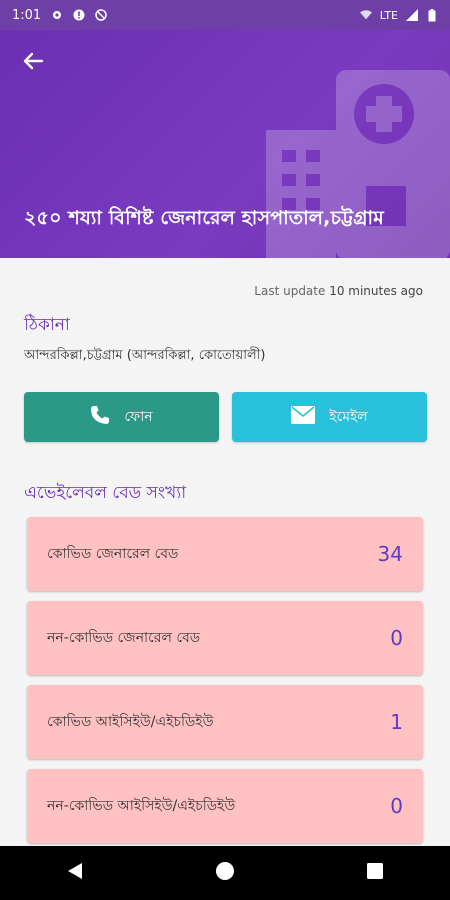 The image size is (450, 900). I want to click on bed-count: 1, so click(396, 722).